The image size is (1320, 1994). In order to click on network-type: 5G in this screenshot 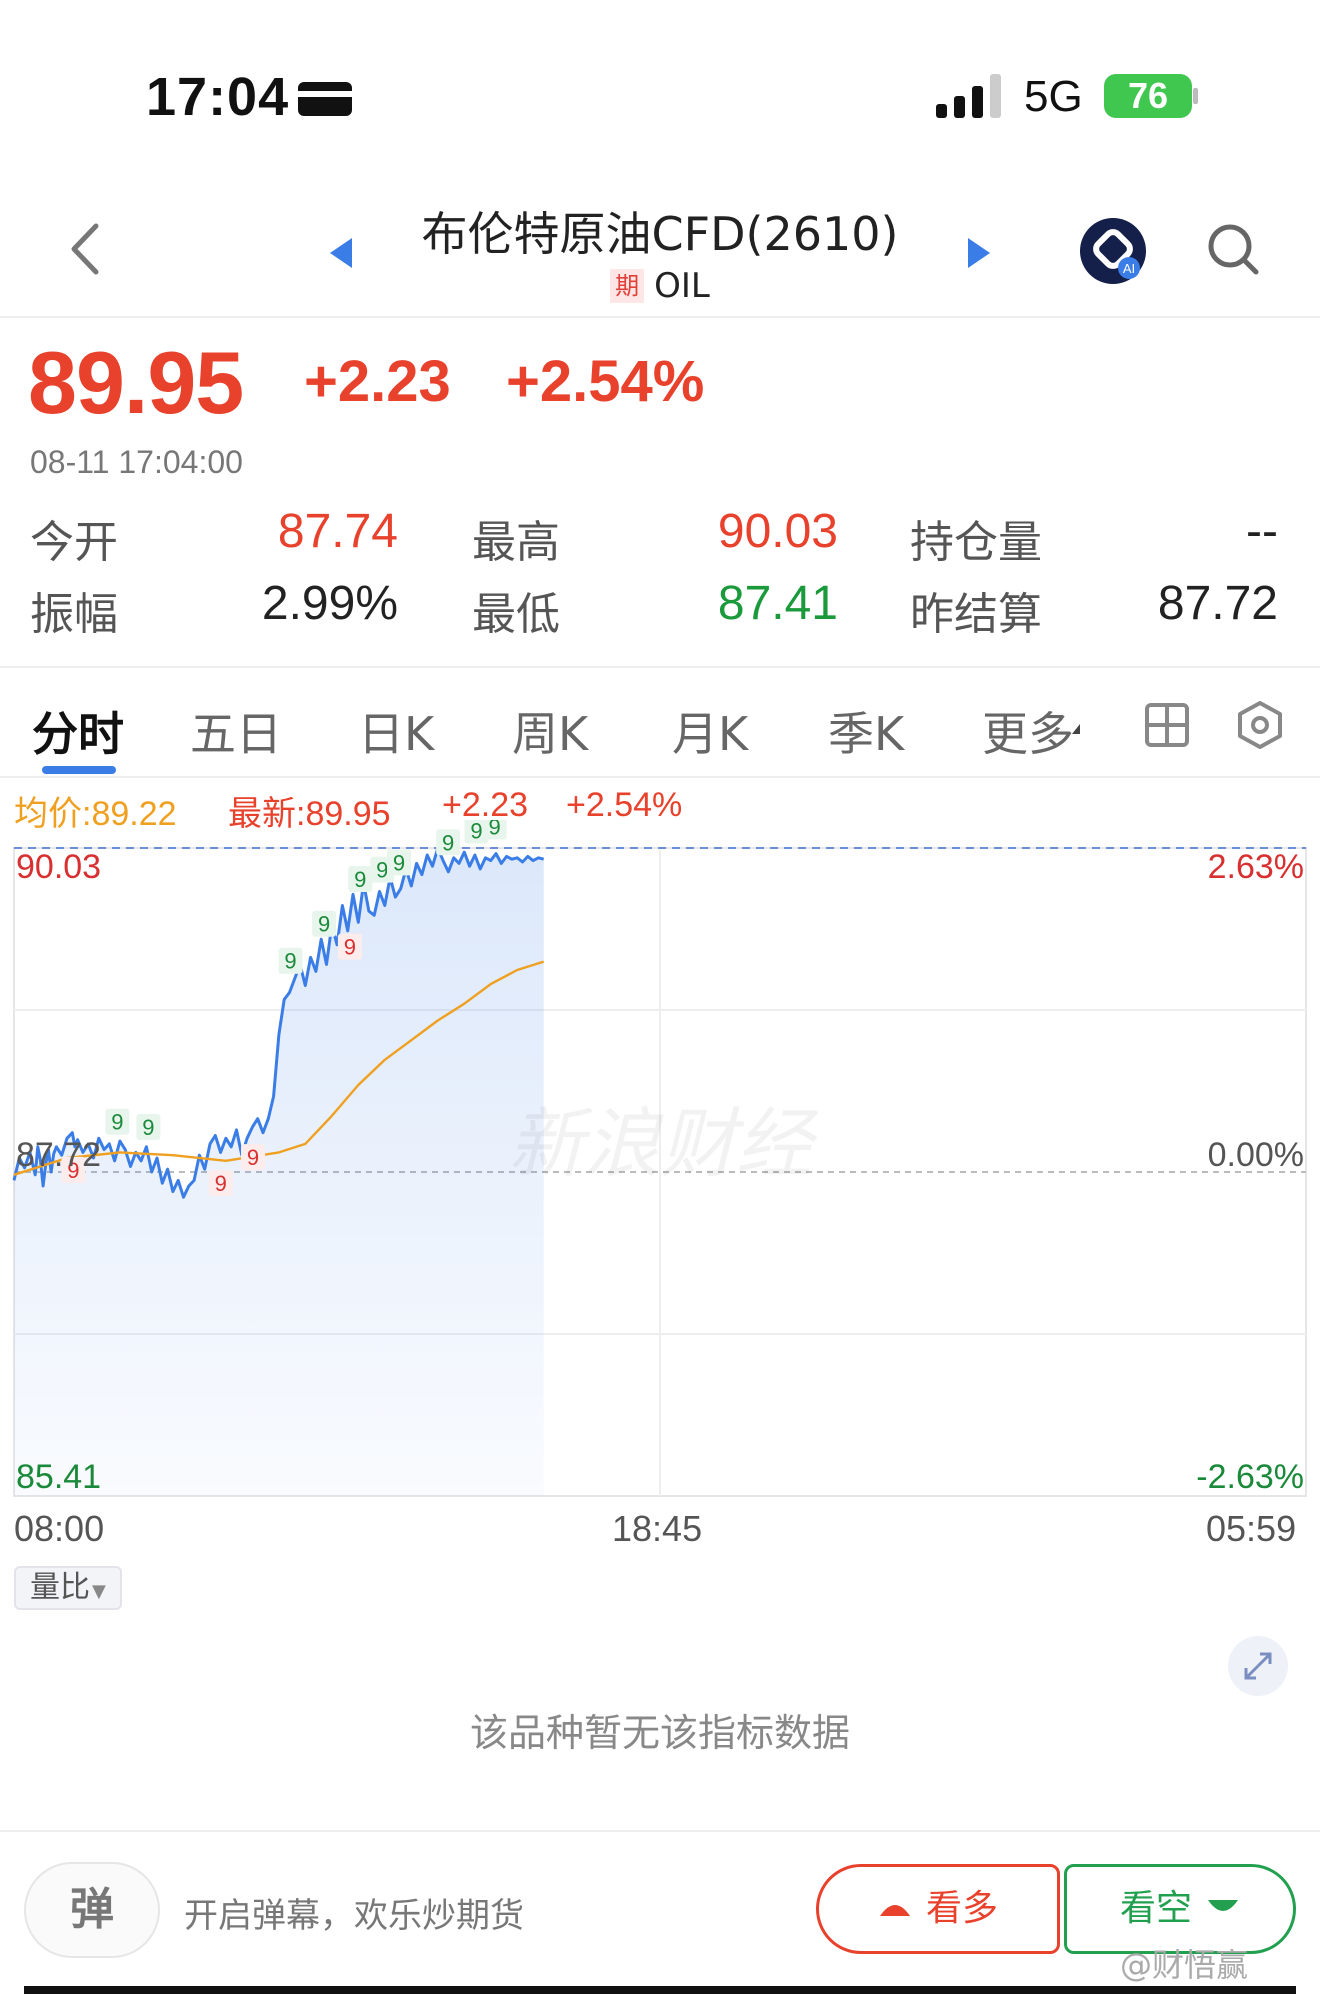, I will do `click(1053, 96)`.